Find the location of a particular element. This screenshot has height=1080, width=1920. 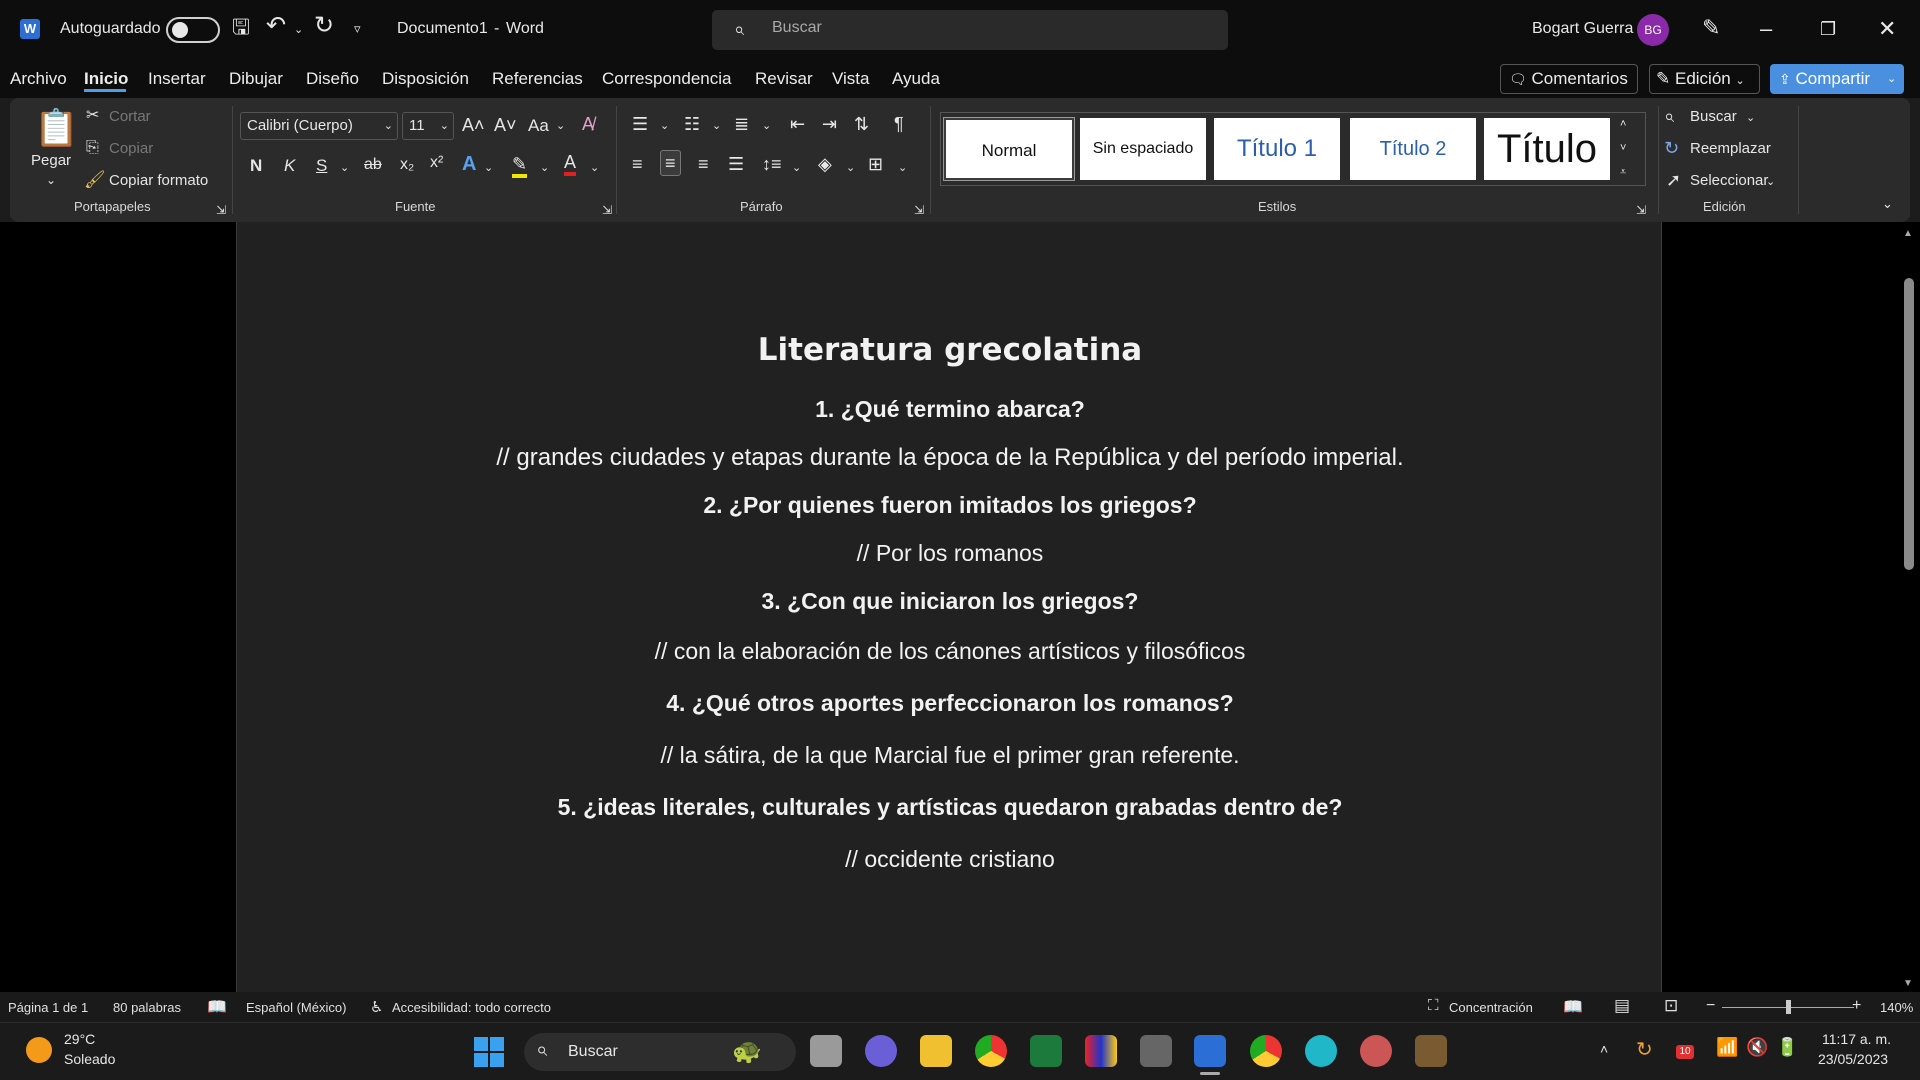

tab-referencias: Referencias is located at coordinates (537, 79).